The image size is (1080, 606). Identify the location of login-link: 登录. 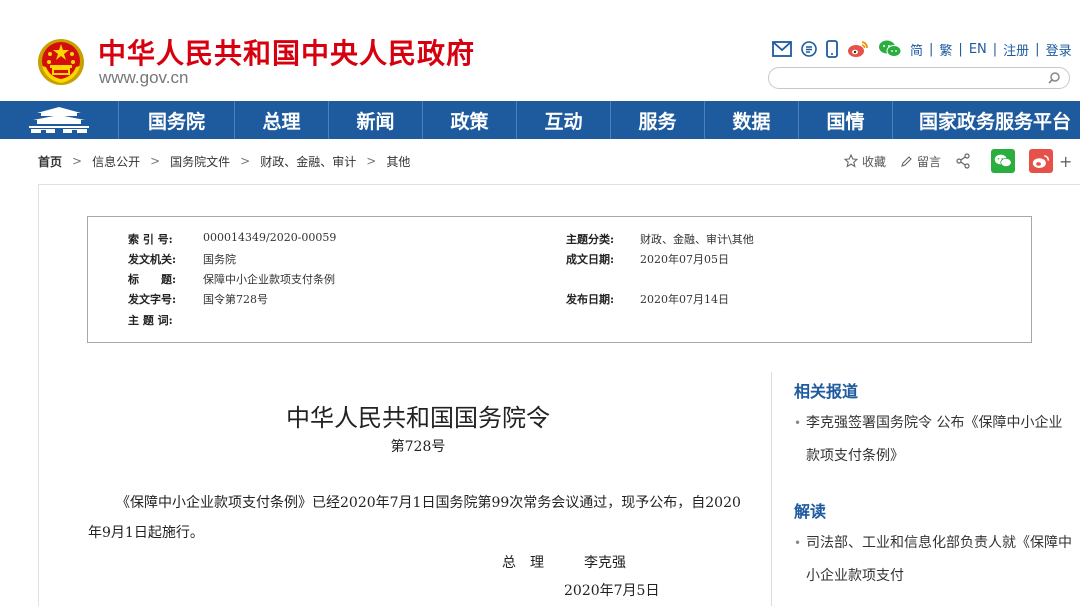
(1059, 49).